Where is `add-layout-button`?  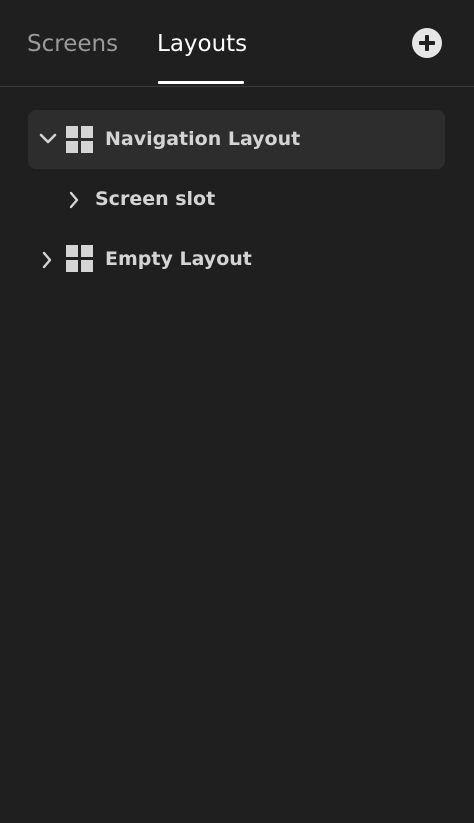 add-layout-button is located at coordinates (427, 43).